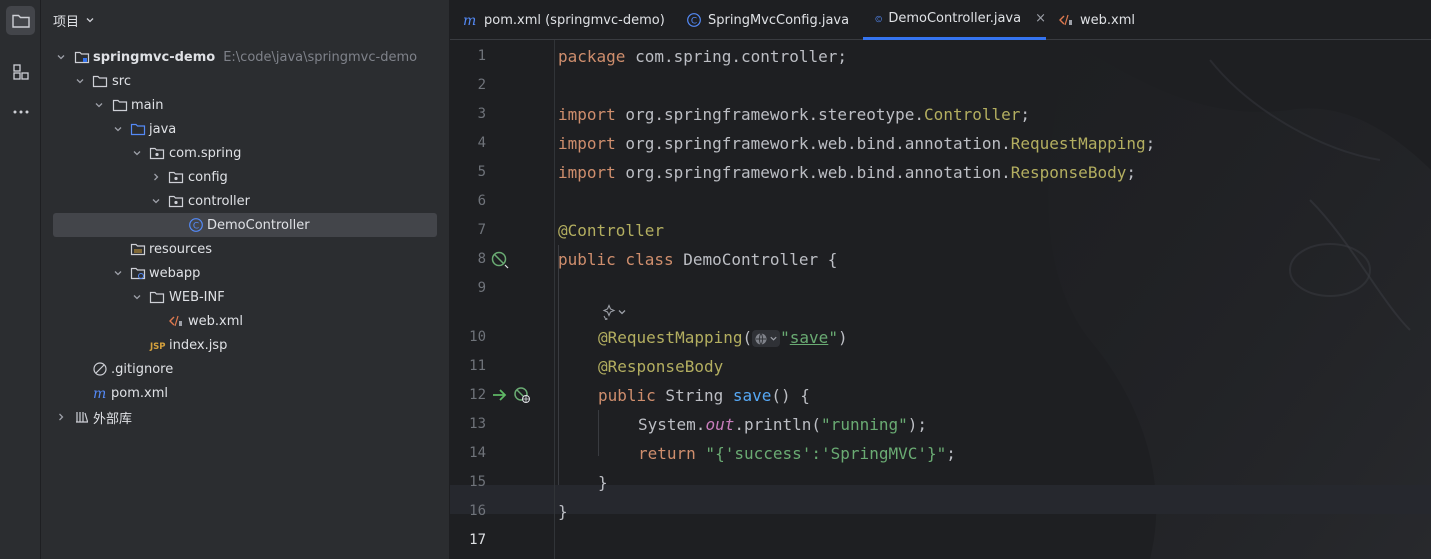  What do you see at coordinates (245, 81) in the screenshot?
I see `tree-item-src: src` at bounding box center [245, 81].